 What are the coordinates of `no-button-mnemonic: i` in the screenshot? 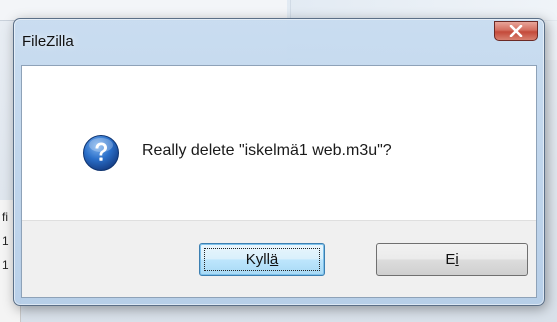 It's located at (457, 259).